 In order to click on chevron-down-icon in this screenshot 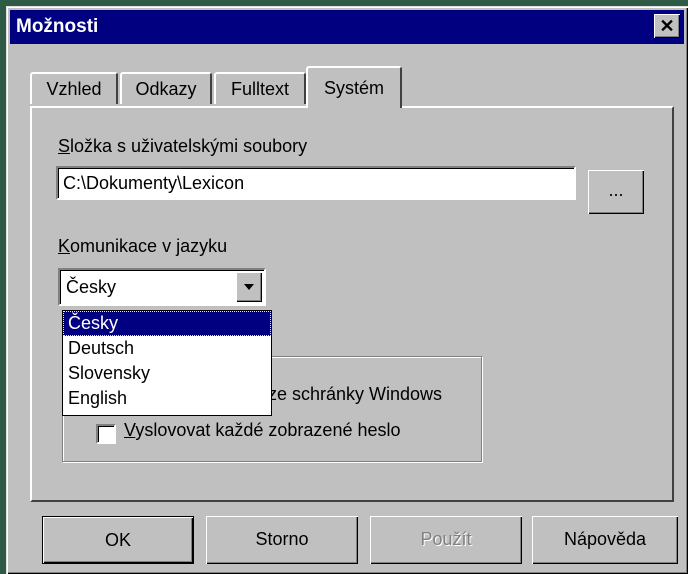, I will do `click(249, 287)`.